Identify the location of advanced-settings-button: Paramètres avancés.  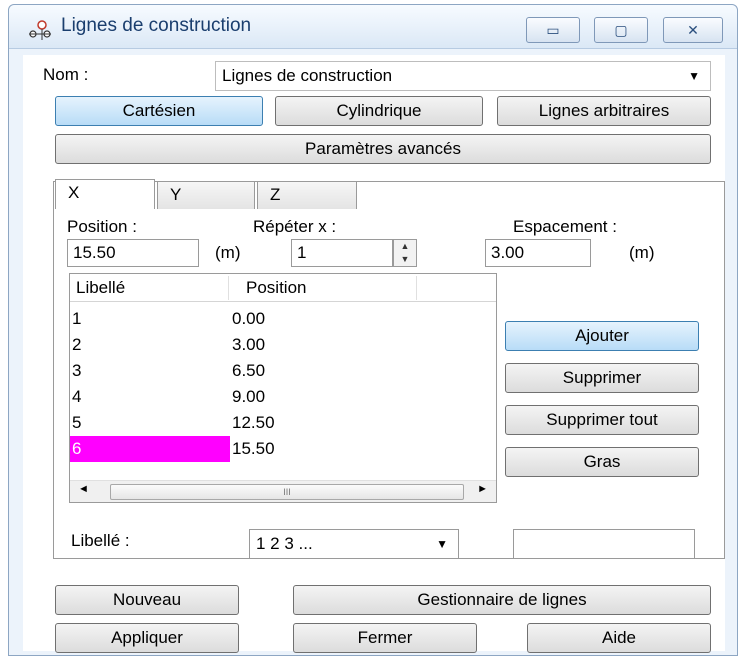
(383, 149).